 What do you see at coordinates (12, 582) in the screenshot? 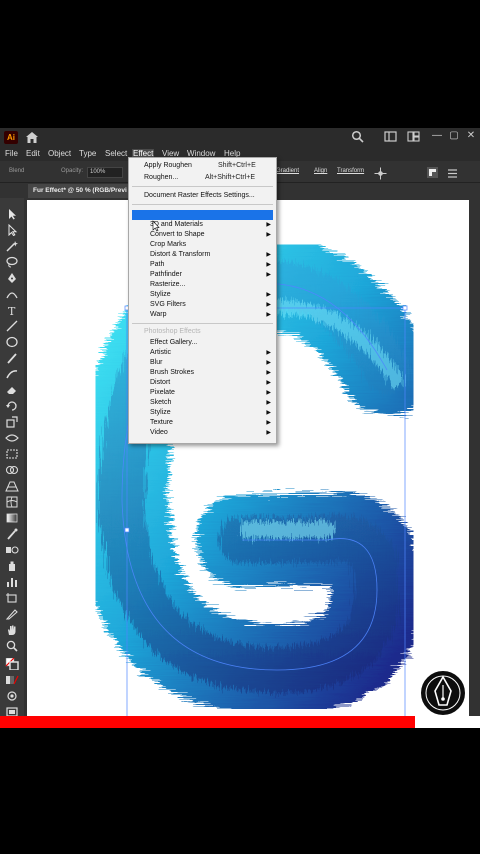
I see `column-graph-tool-icon` at bounding box center [12, 582].